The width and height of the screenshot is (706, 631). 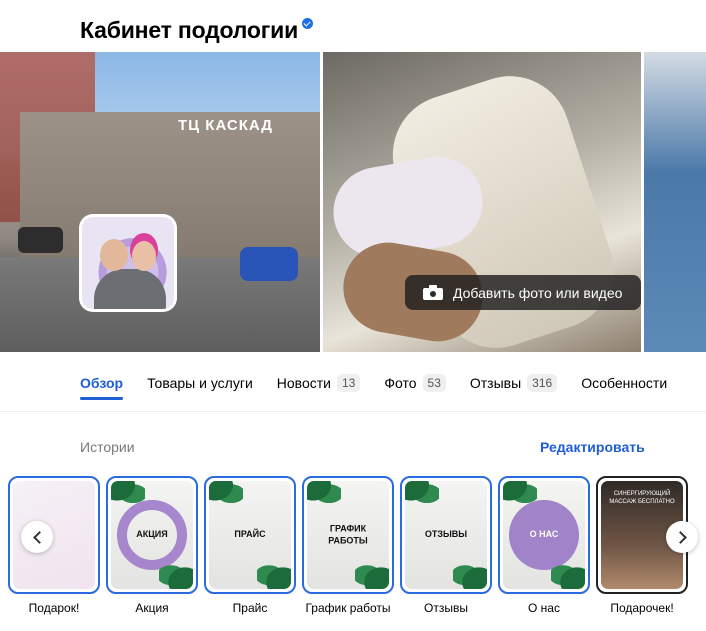 I want to click on tab-overview: Обзор, so click(x=102, y=383).